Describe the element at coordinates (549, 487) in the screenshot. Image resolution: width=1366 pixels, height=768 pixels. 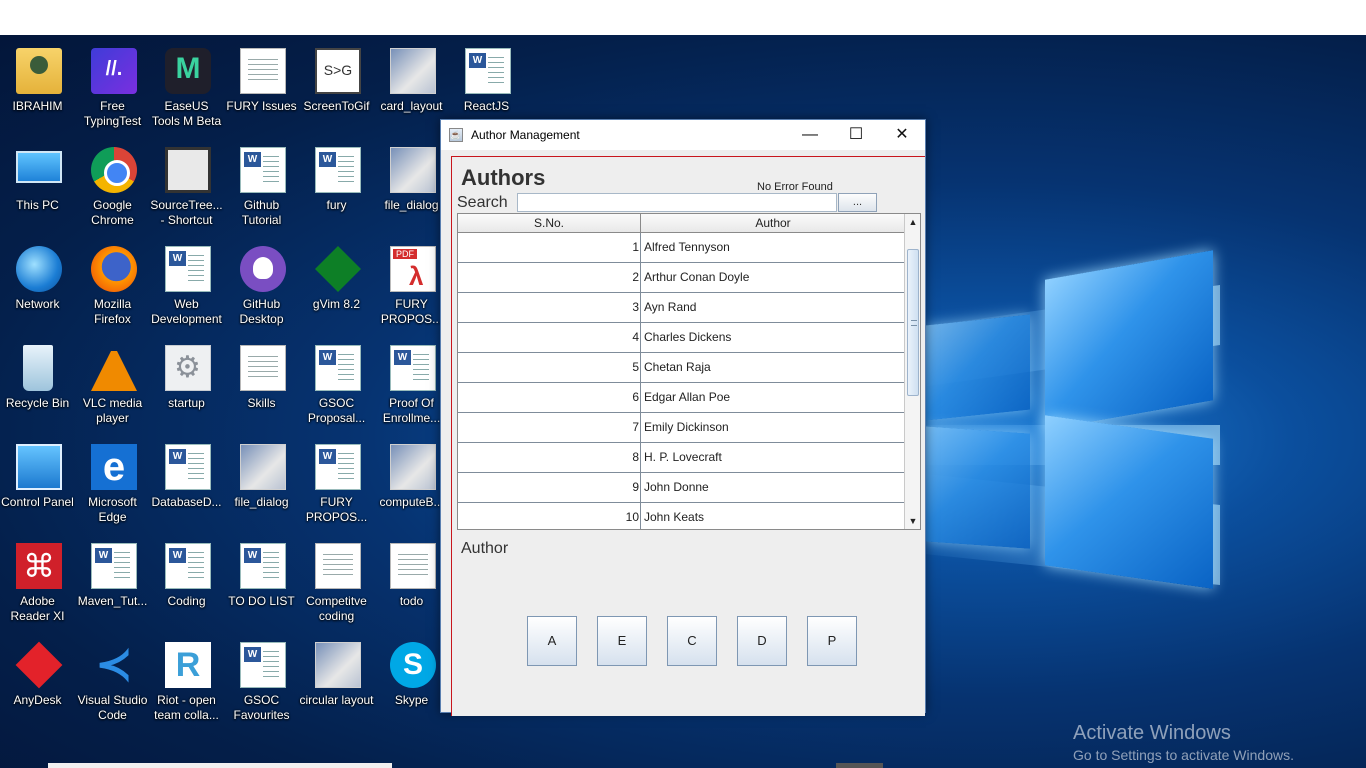
I see `cell-sno: 9` at that location.